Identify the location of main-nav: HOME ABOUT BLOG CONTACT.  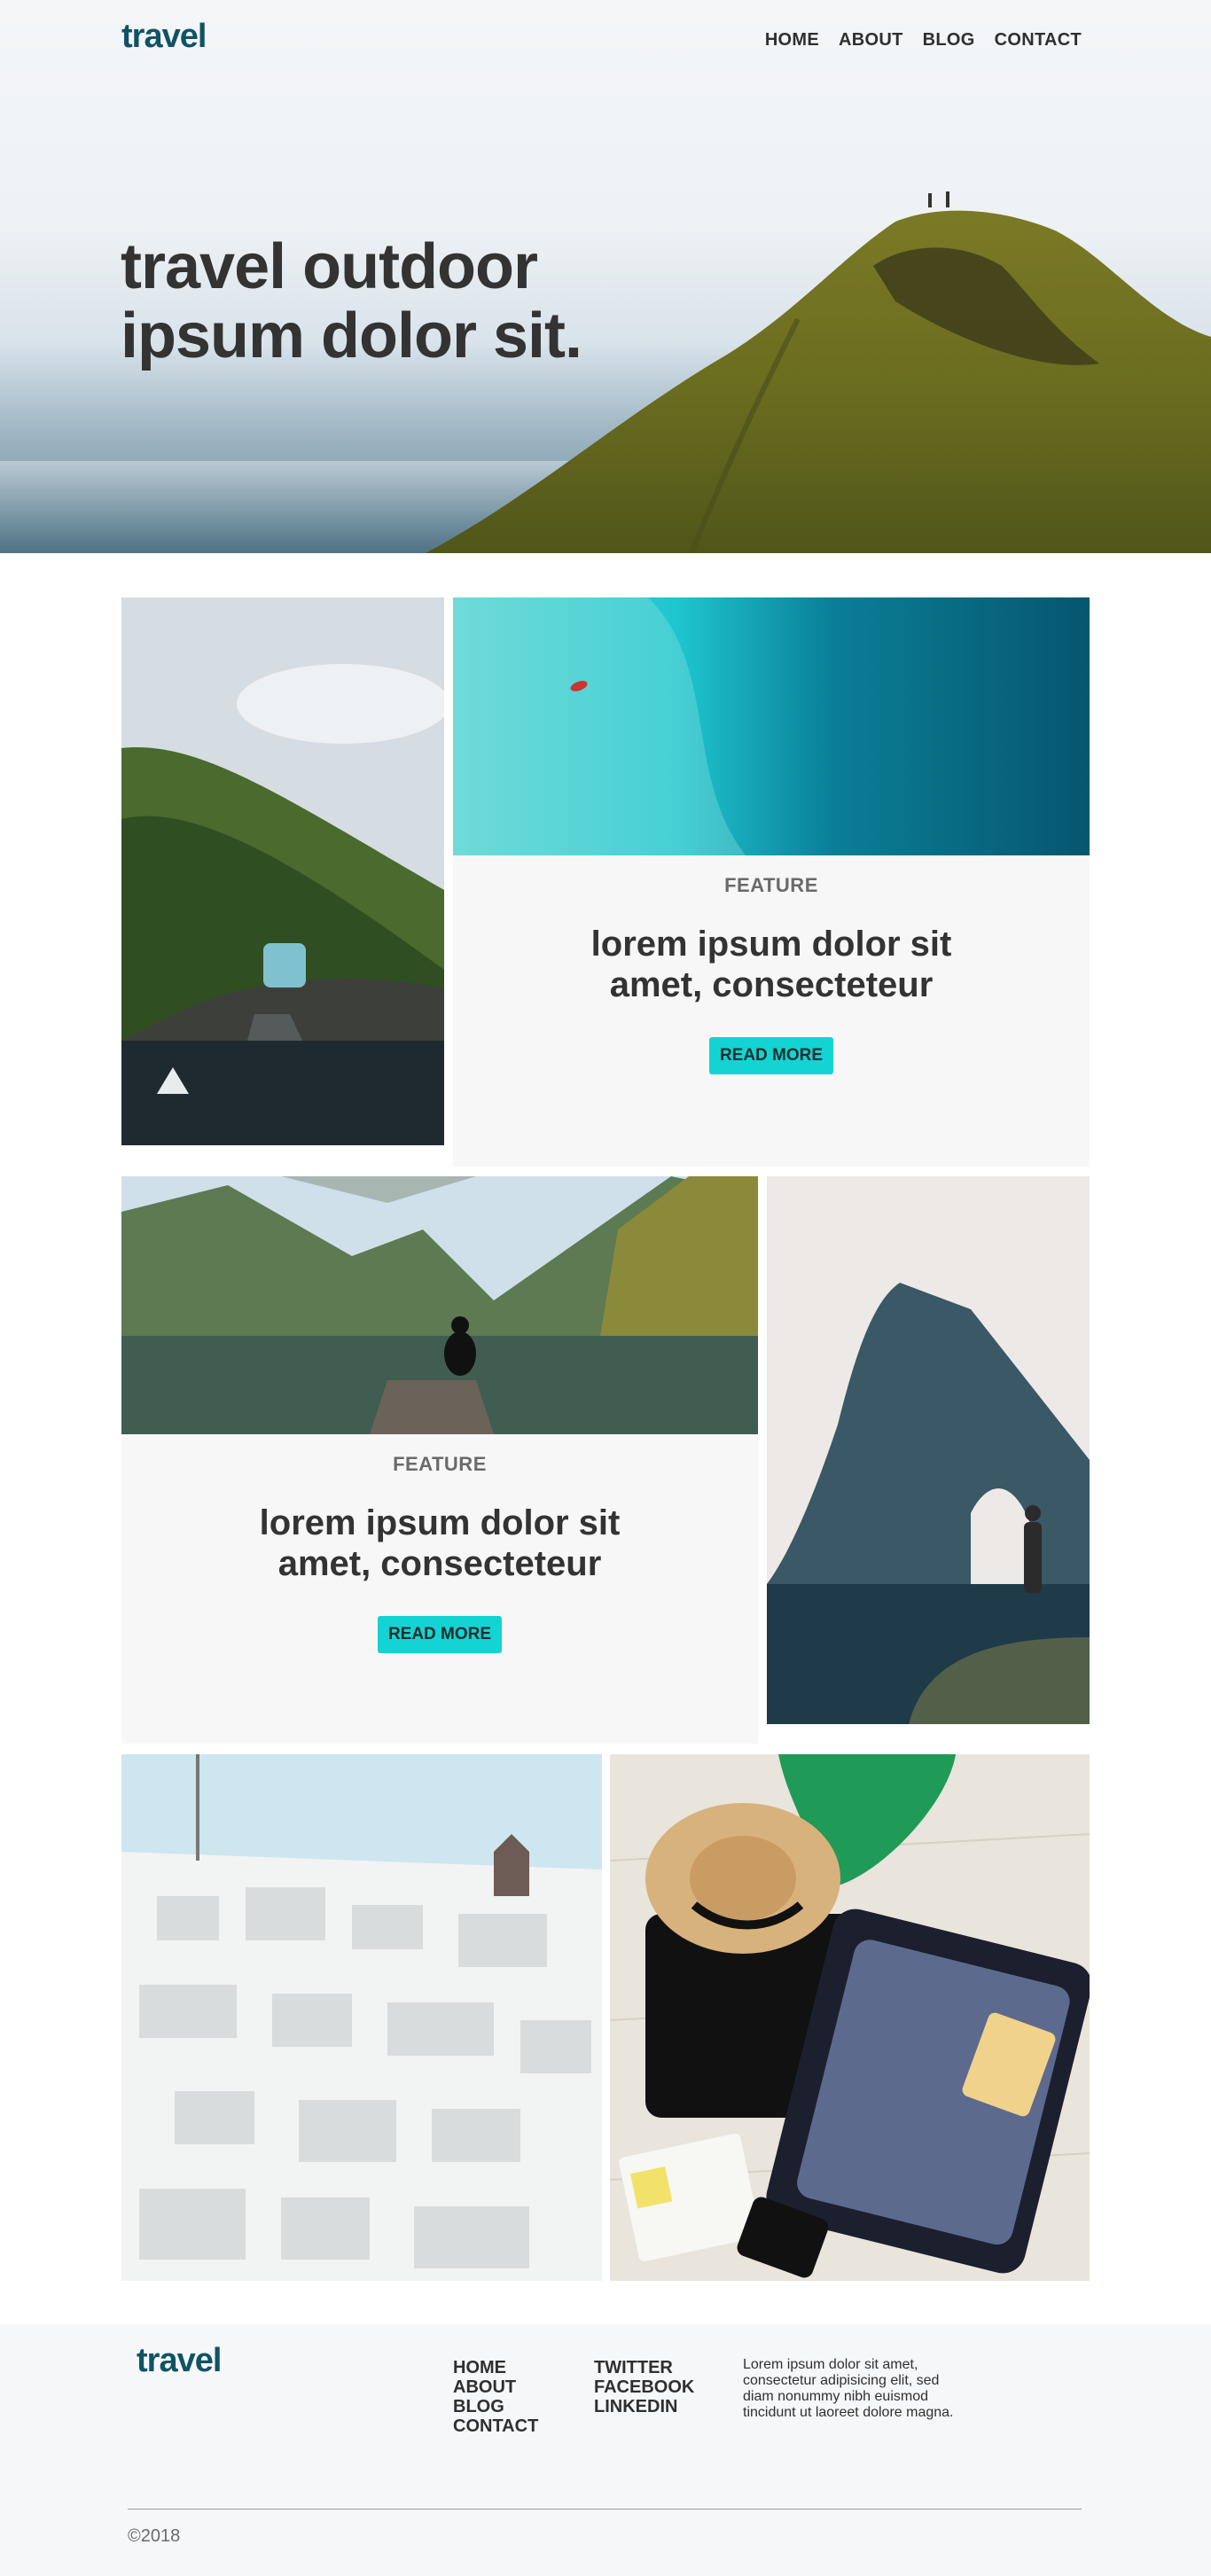
(923, 40).